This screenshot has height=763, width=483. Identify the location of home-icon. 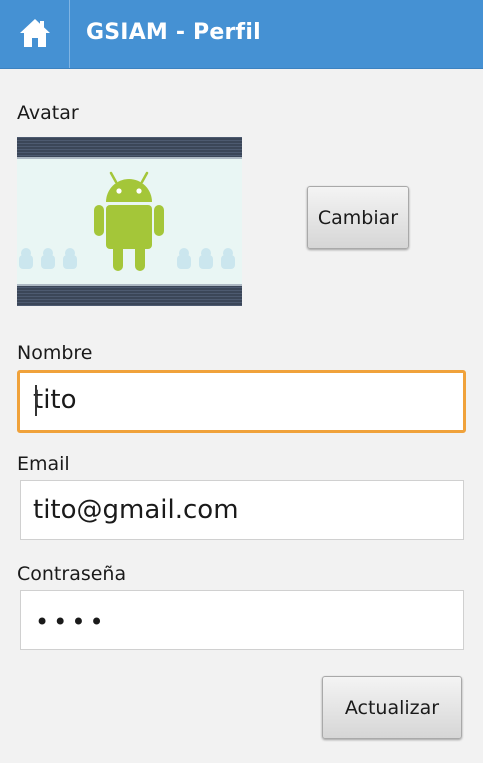
(35, 33).